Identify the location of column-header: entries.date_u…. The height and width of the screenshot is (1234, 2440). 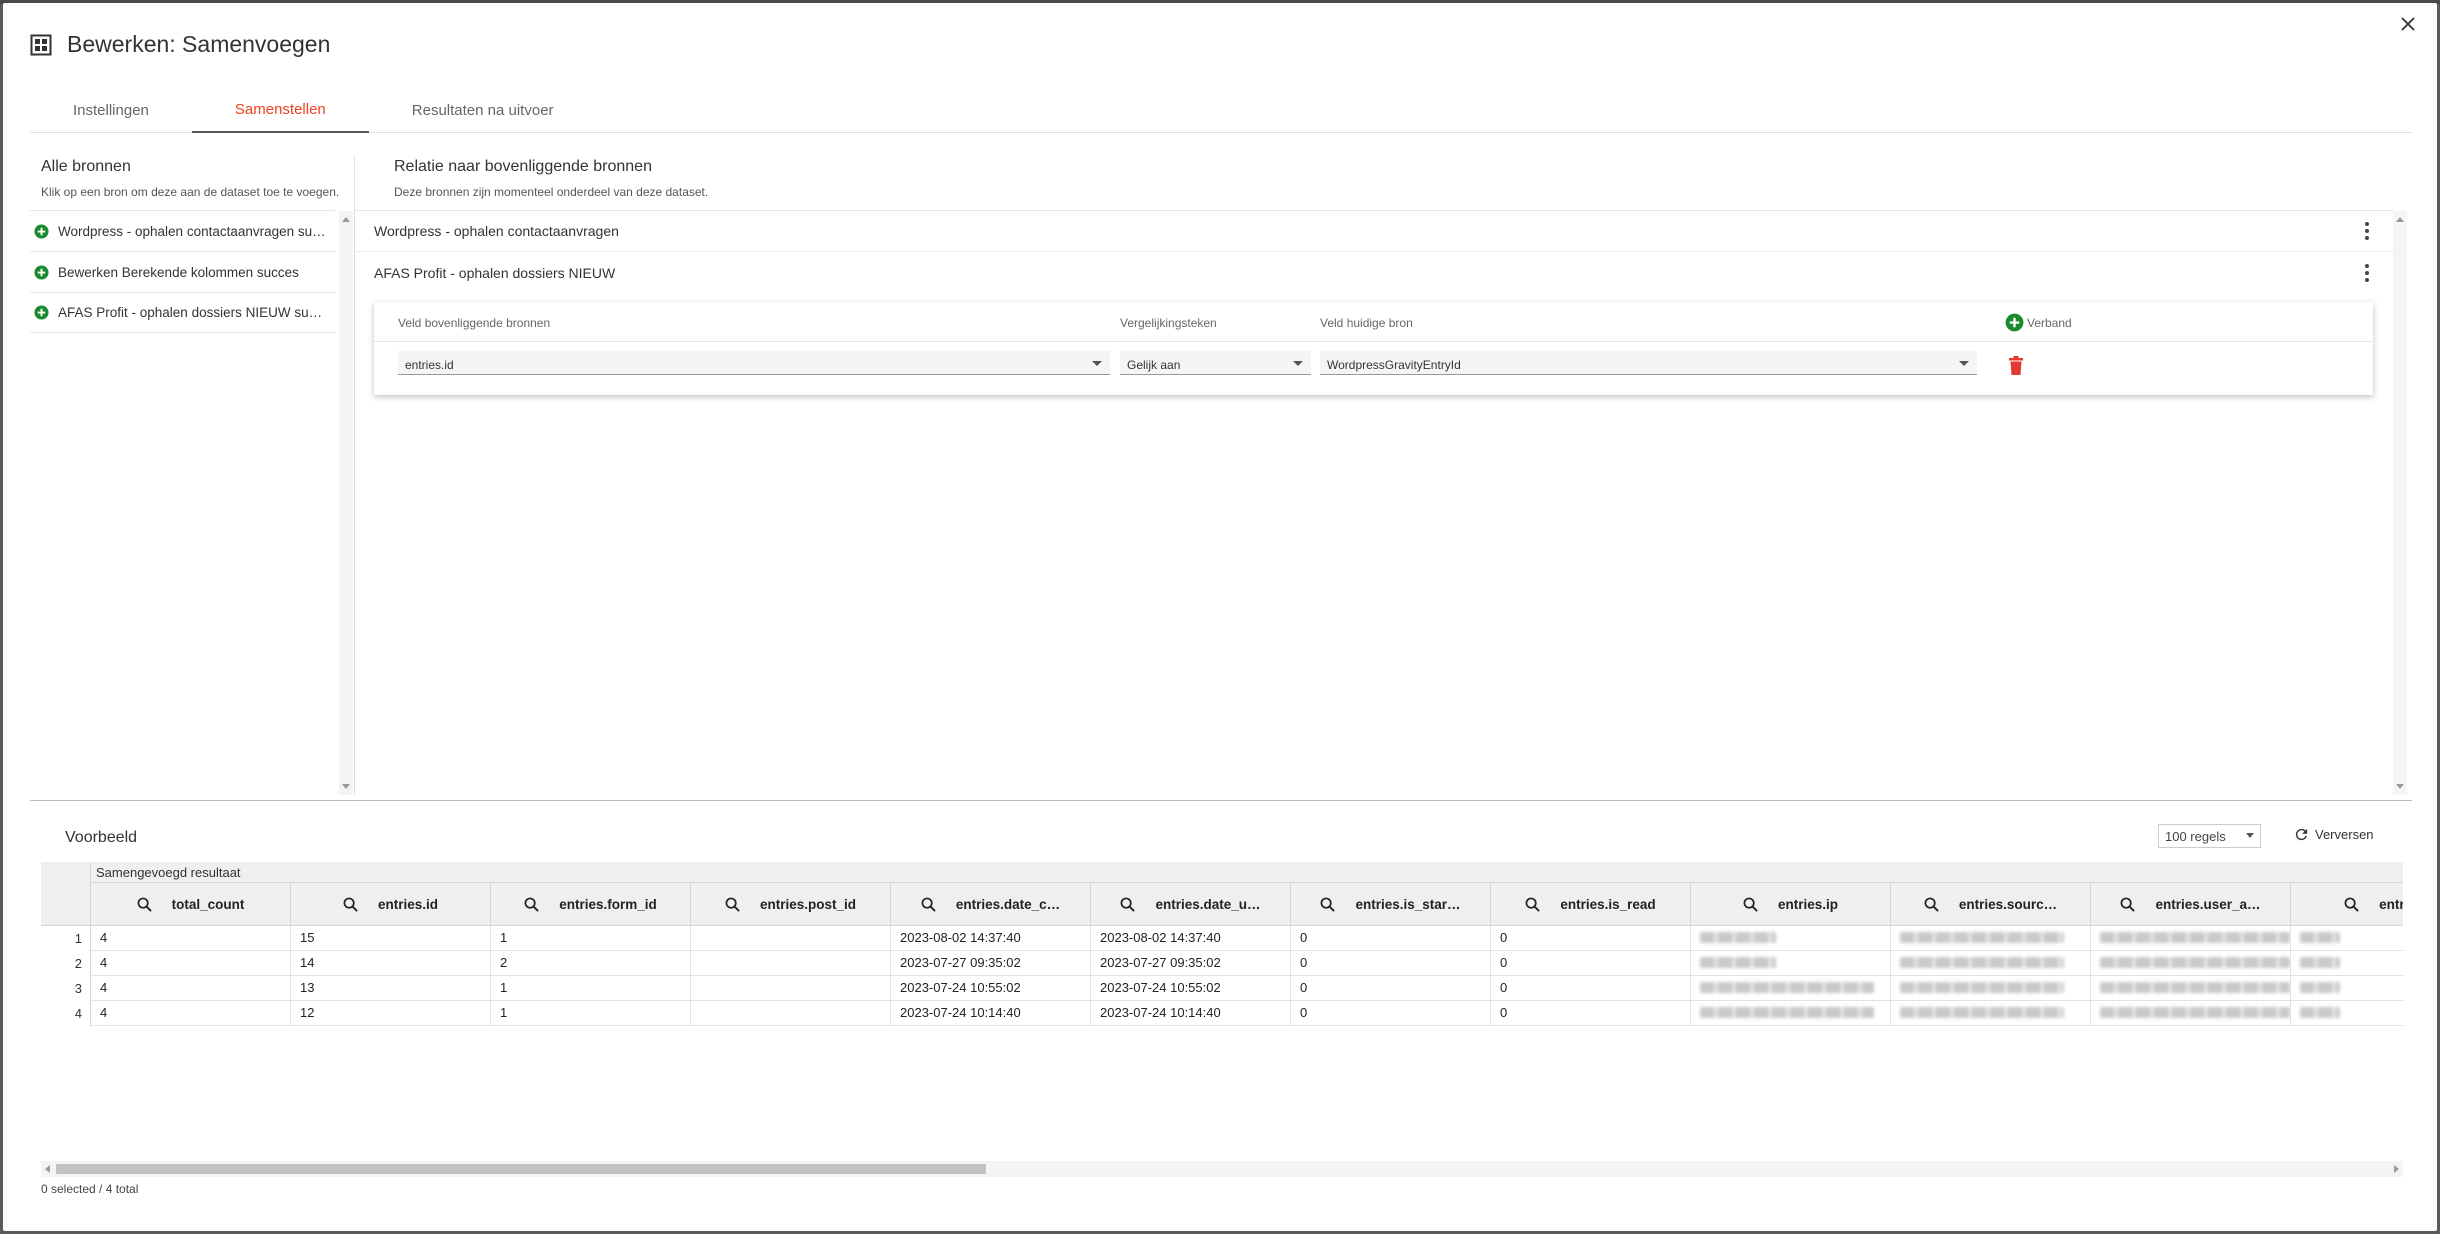
(1191, 904).